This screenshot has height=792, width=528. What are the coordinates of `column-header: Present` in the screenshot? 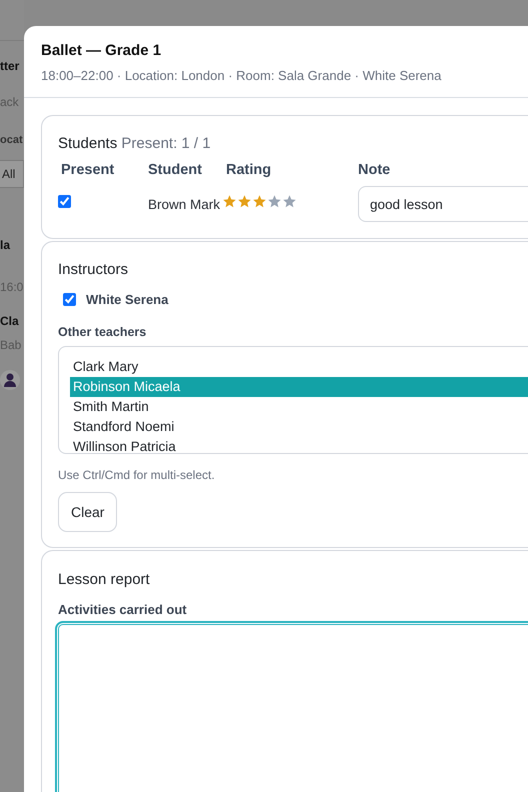 It's located at (87, 170).